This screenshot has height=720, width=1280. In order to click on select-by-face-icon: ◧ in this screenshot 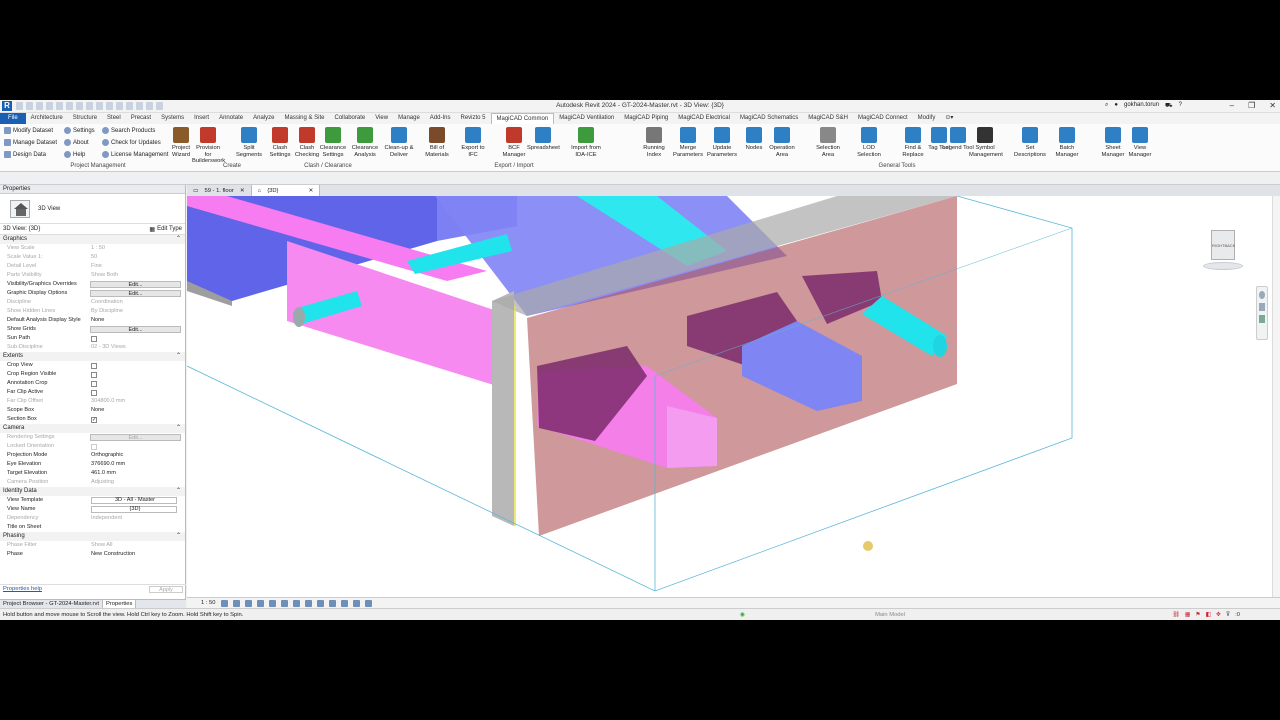, I will do `click(1208, 614)`.